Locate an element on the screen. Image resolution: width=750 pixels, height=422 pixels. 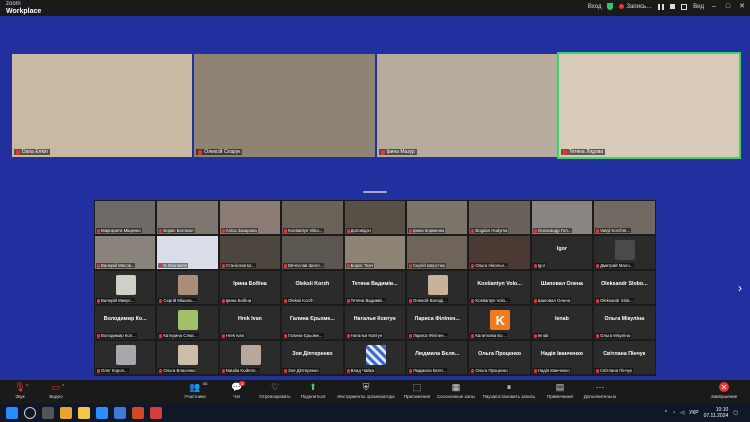
participant-tile: Hrek Ivan Hrek Ivan is located at coordinates (250, 322).